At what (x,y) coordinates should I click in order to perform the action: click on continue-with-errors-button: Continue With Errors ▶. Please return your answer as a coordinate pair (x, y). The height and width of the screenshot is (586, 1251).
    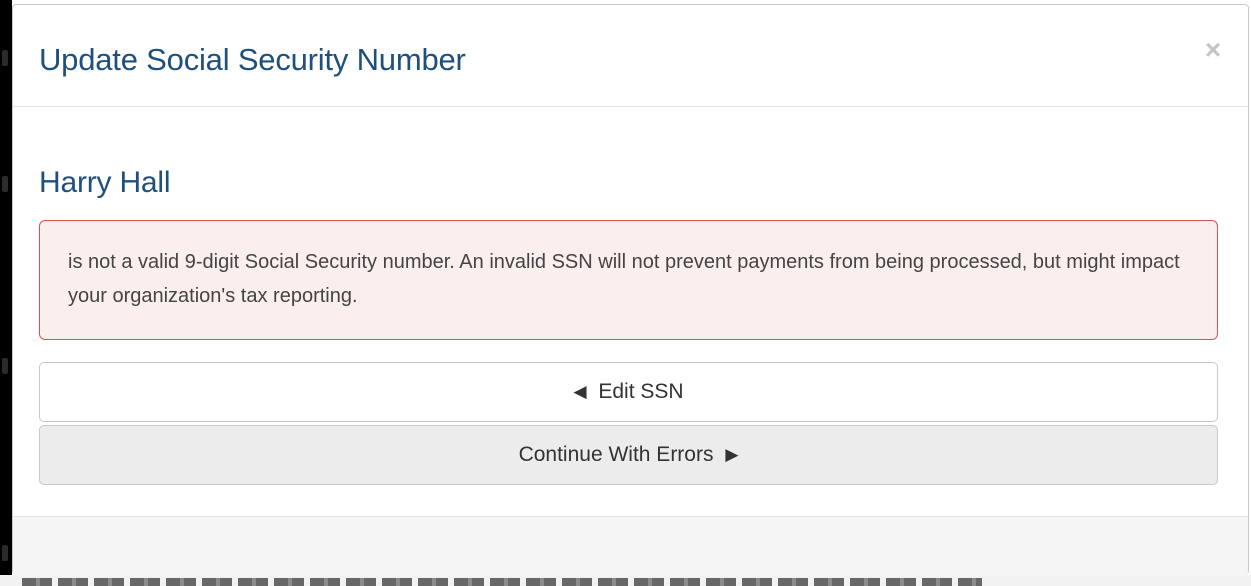
    Looking at the image, I should click on (628, 455).